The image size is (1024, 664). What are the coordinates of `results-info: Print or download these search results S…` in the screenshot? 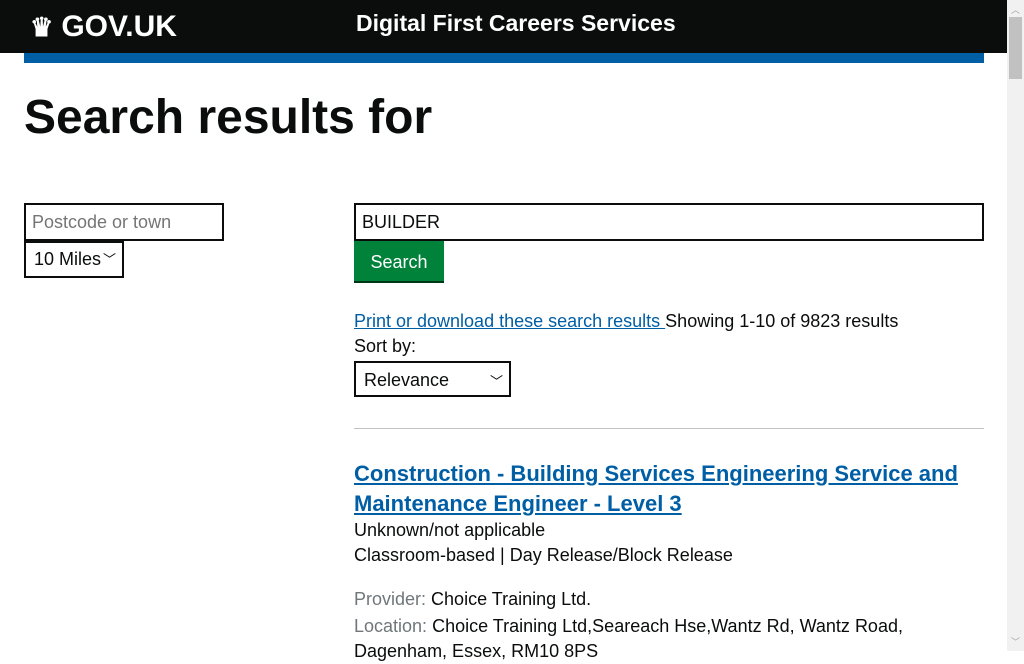 It's located at (626, 321).